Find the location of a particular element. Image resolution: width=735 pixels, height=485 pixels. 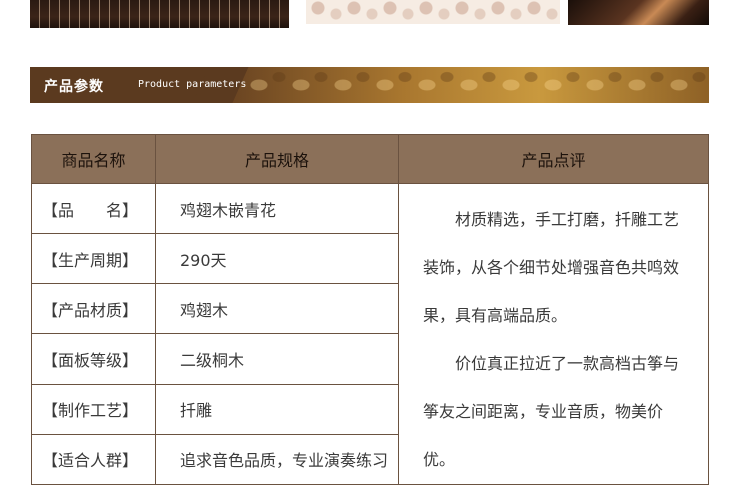

section-subtitle: Product parameters is located at coordinates (192, 84).